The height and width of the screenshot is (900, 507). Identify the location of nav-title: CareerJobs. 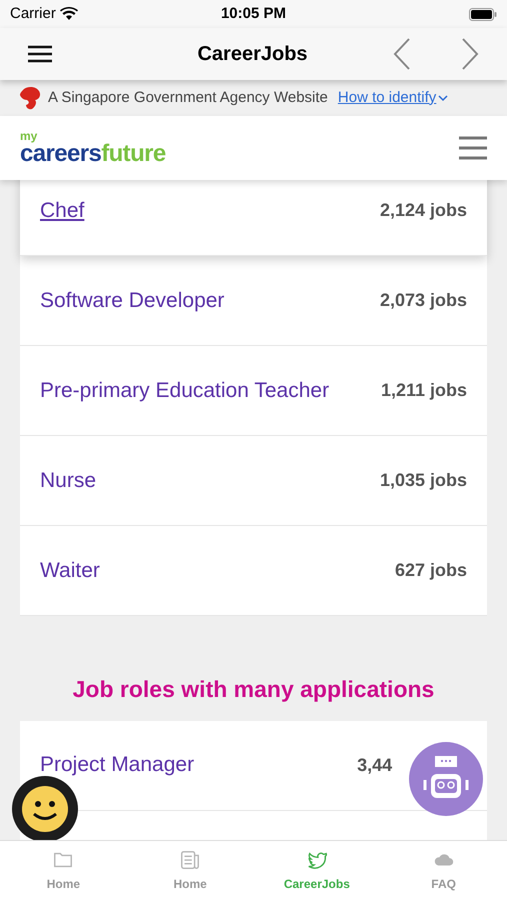
(252, 54).